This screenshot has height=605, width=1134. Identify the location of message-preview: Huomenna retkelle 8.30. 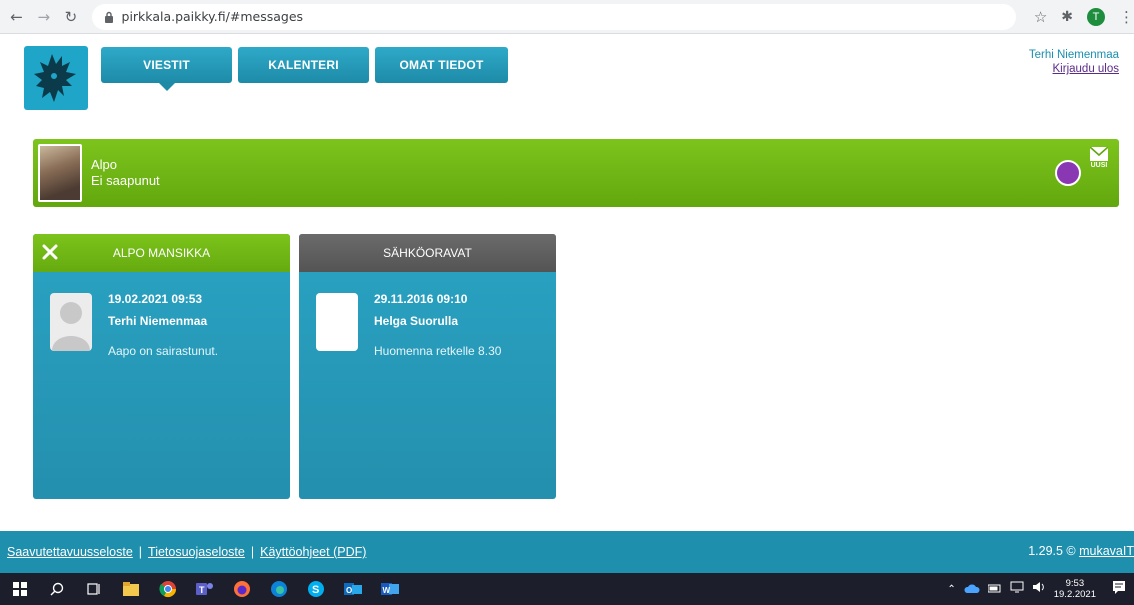
(438, 351).